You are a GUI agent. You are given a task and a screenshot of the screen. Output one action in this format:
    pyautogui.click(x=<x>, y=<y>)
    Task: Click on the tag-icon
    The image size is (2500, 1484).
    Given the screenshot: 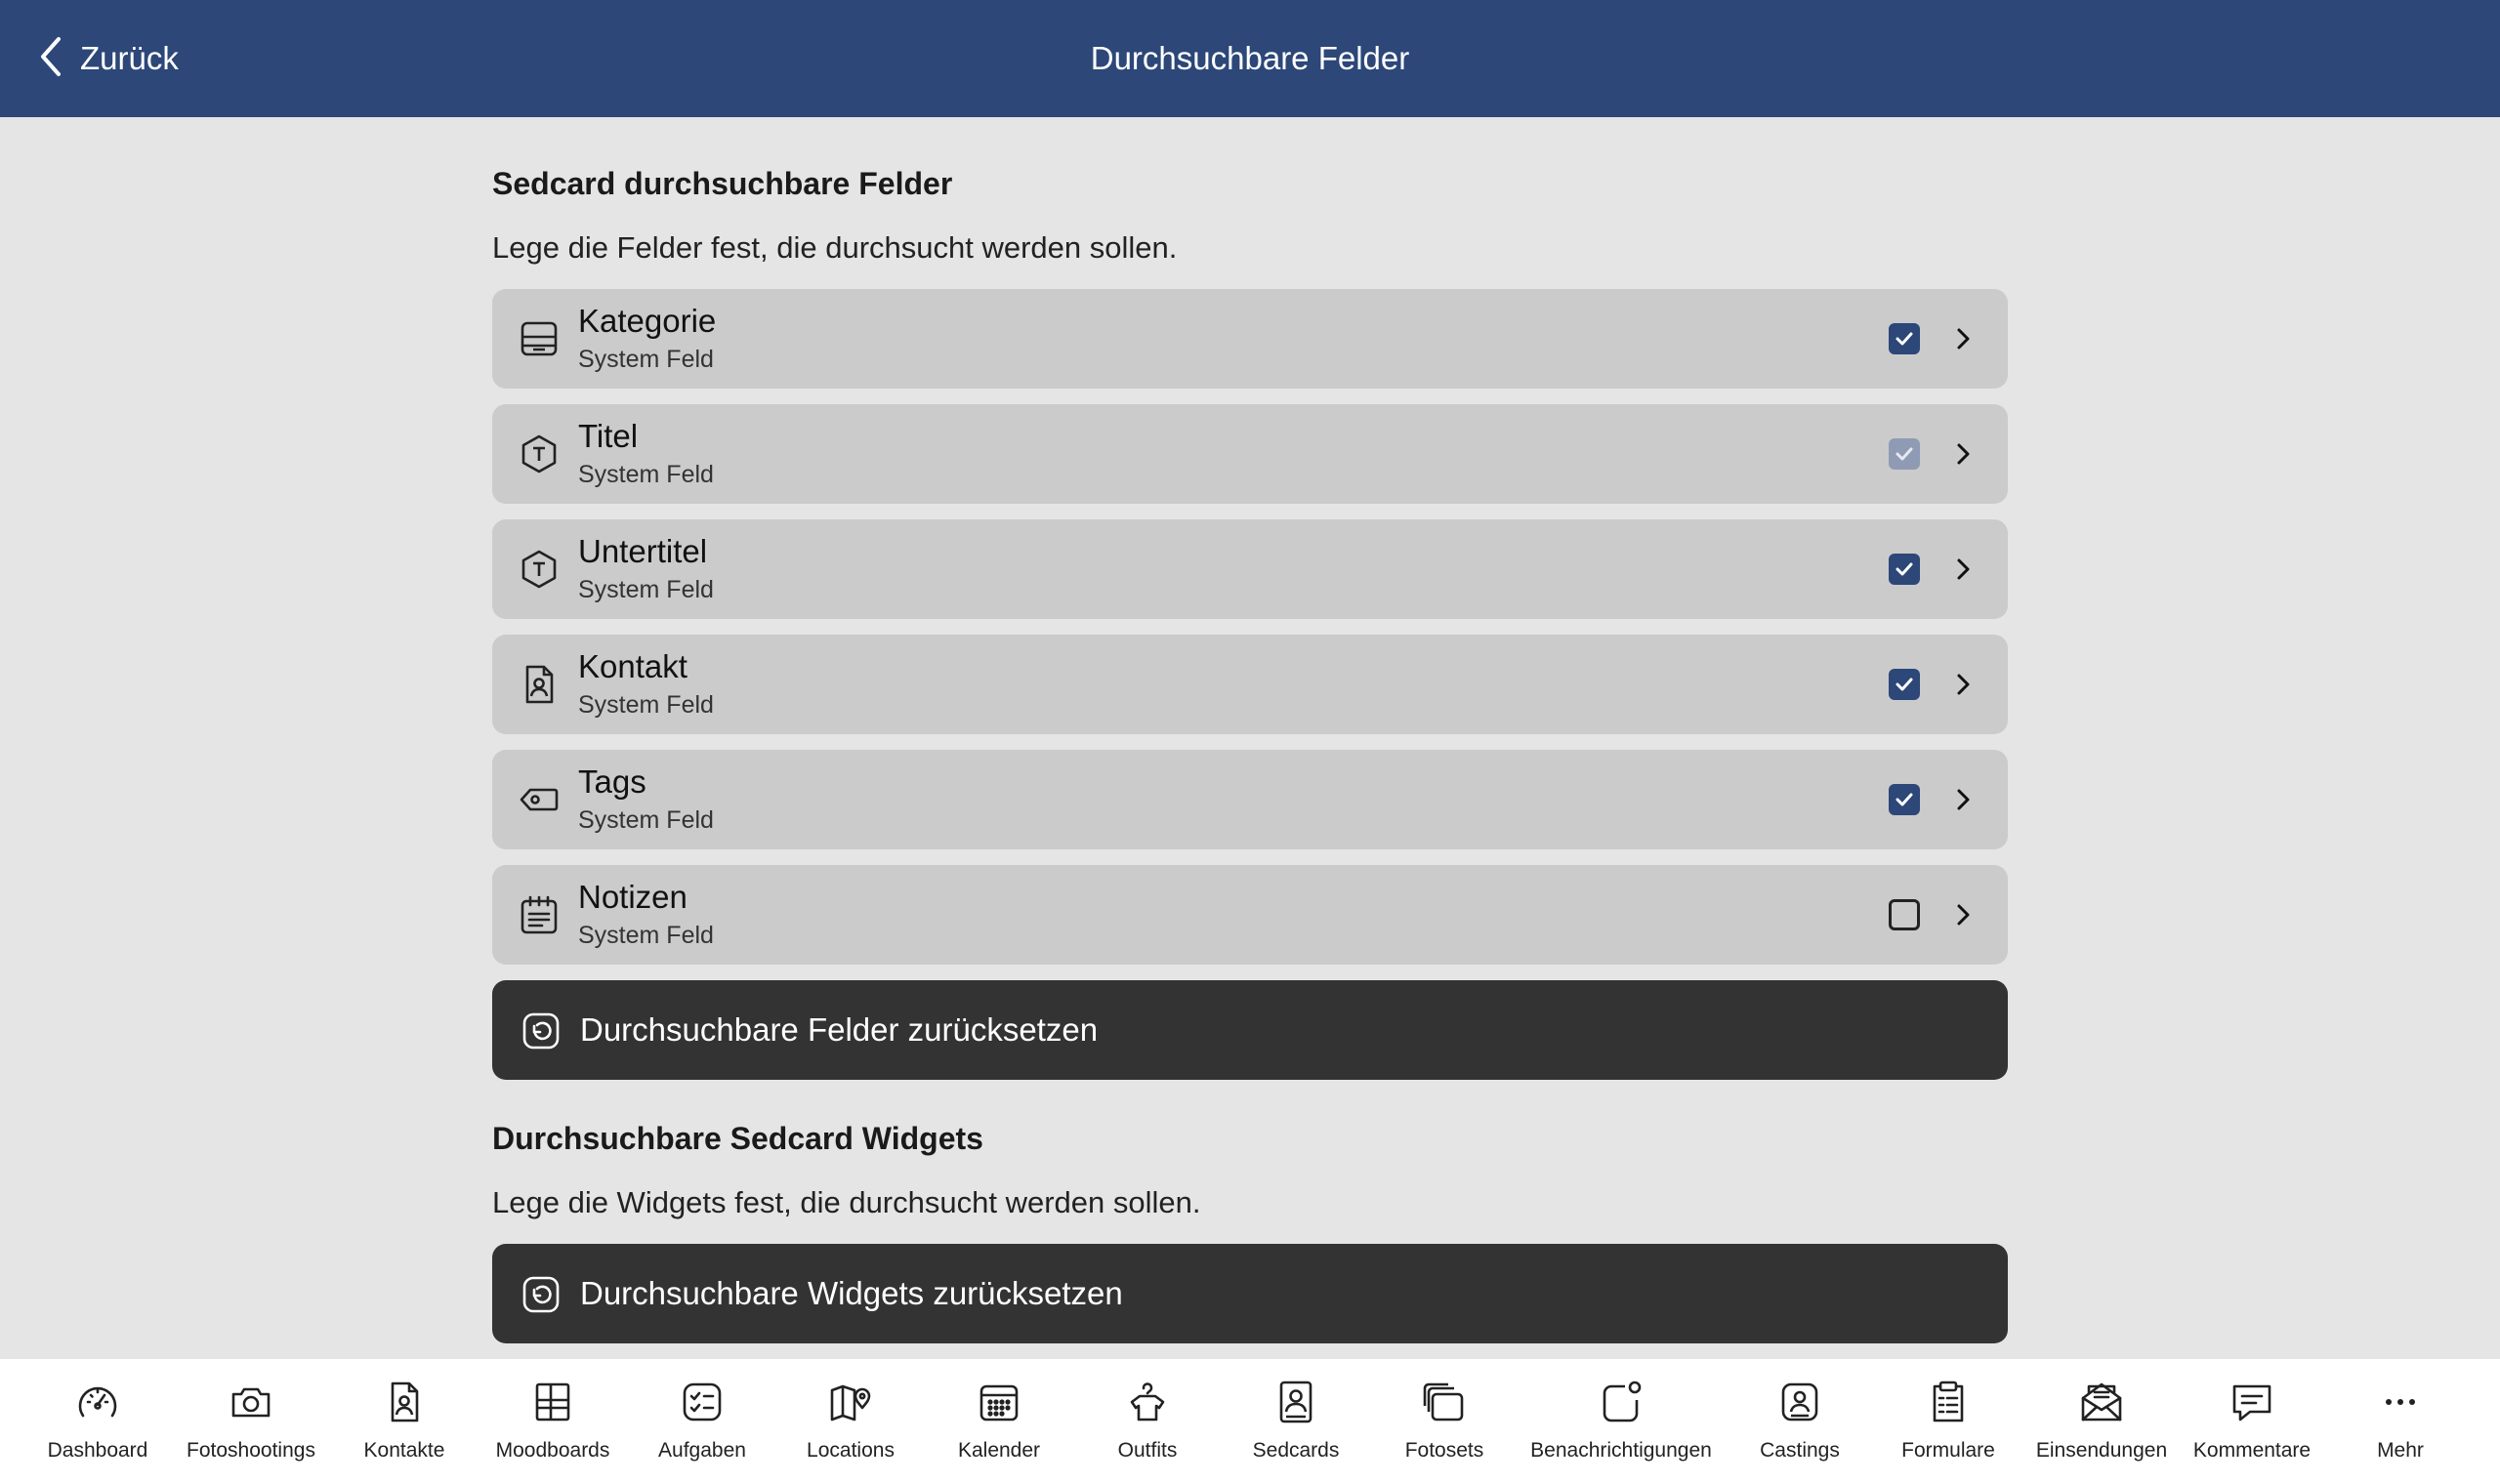 What is the action you would take?
    pyautogui.click(x=539, y=800)
    